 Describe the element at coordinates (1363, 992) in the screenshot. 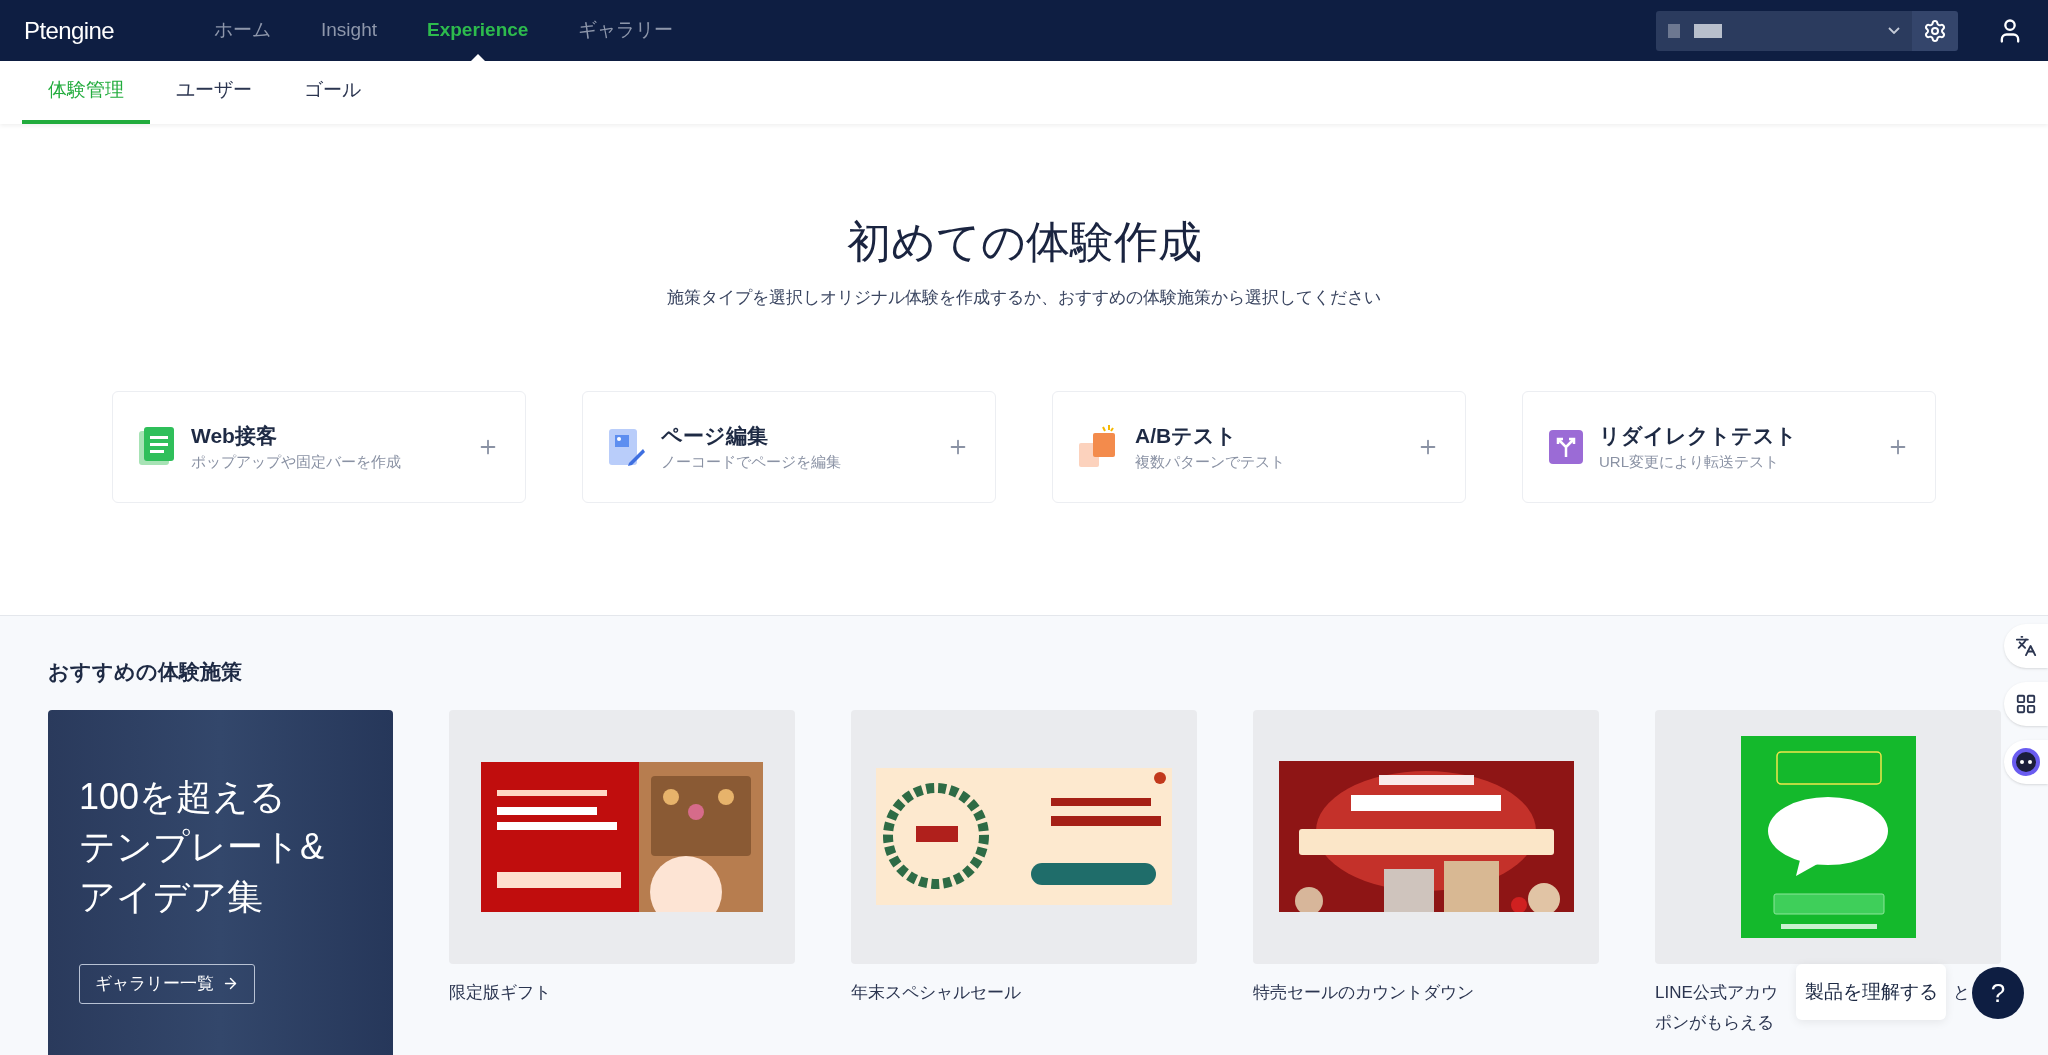

I see `template-title: 特売セールのカウントダウン` at that location.